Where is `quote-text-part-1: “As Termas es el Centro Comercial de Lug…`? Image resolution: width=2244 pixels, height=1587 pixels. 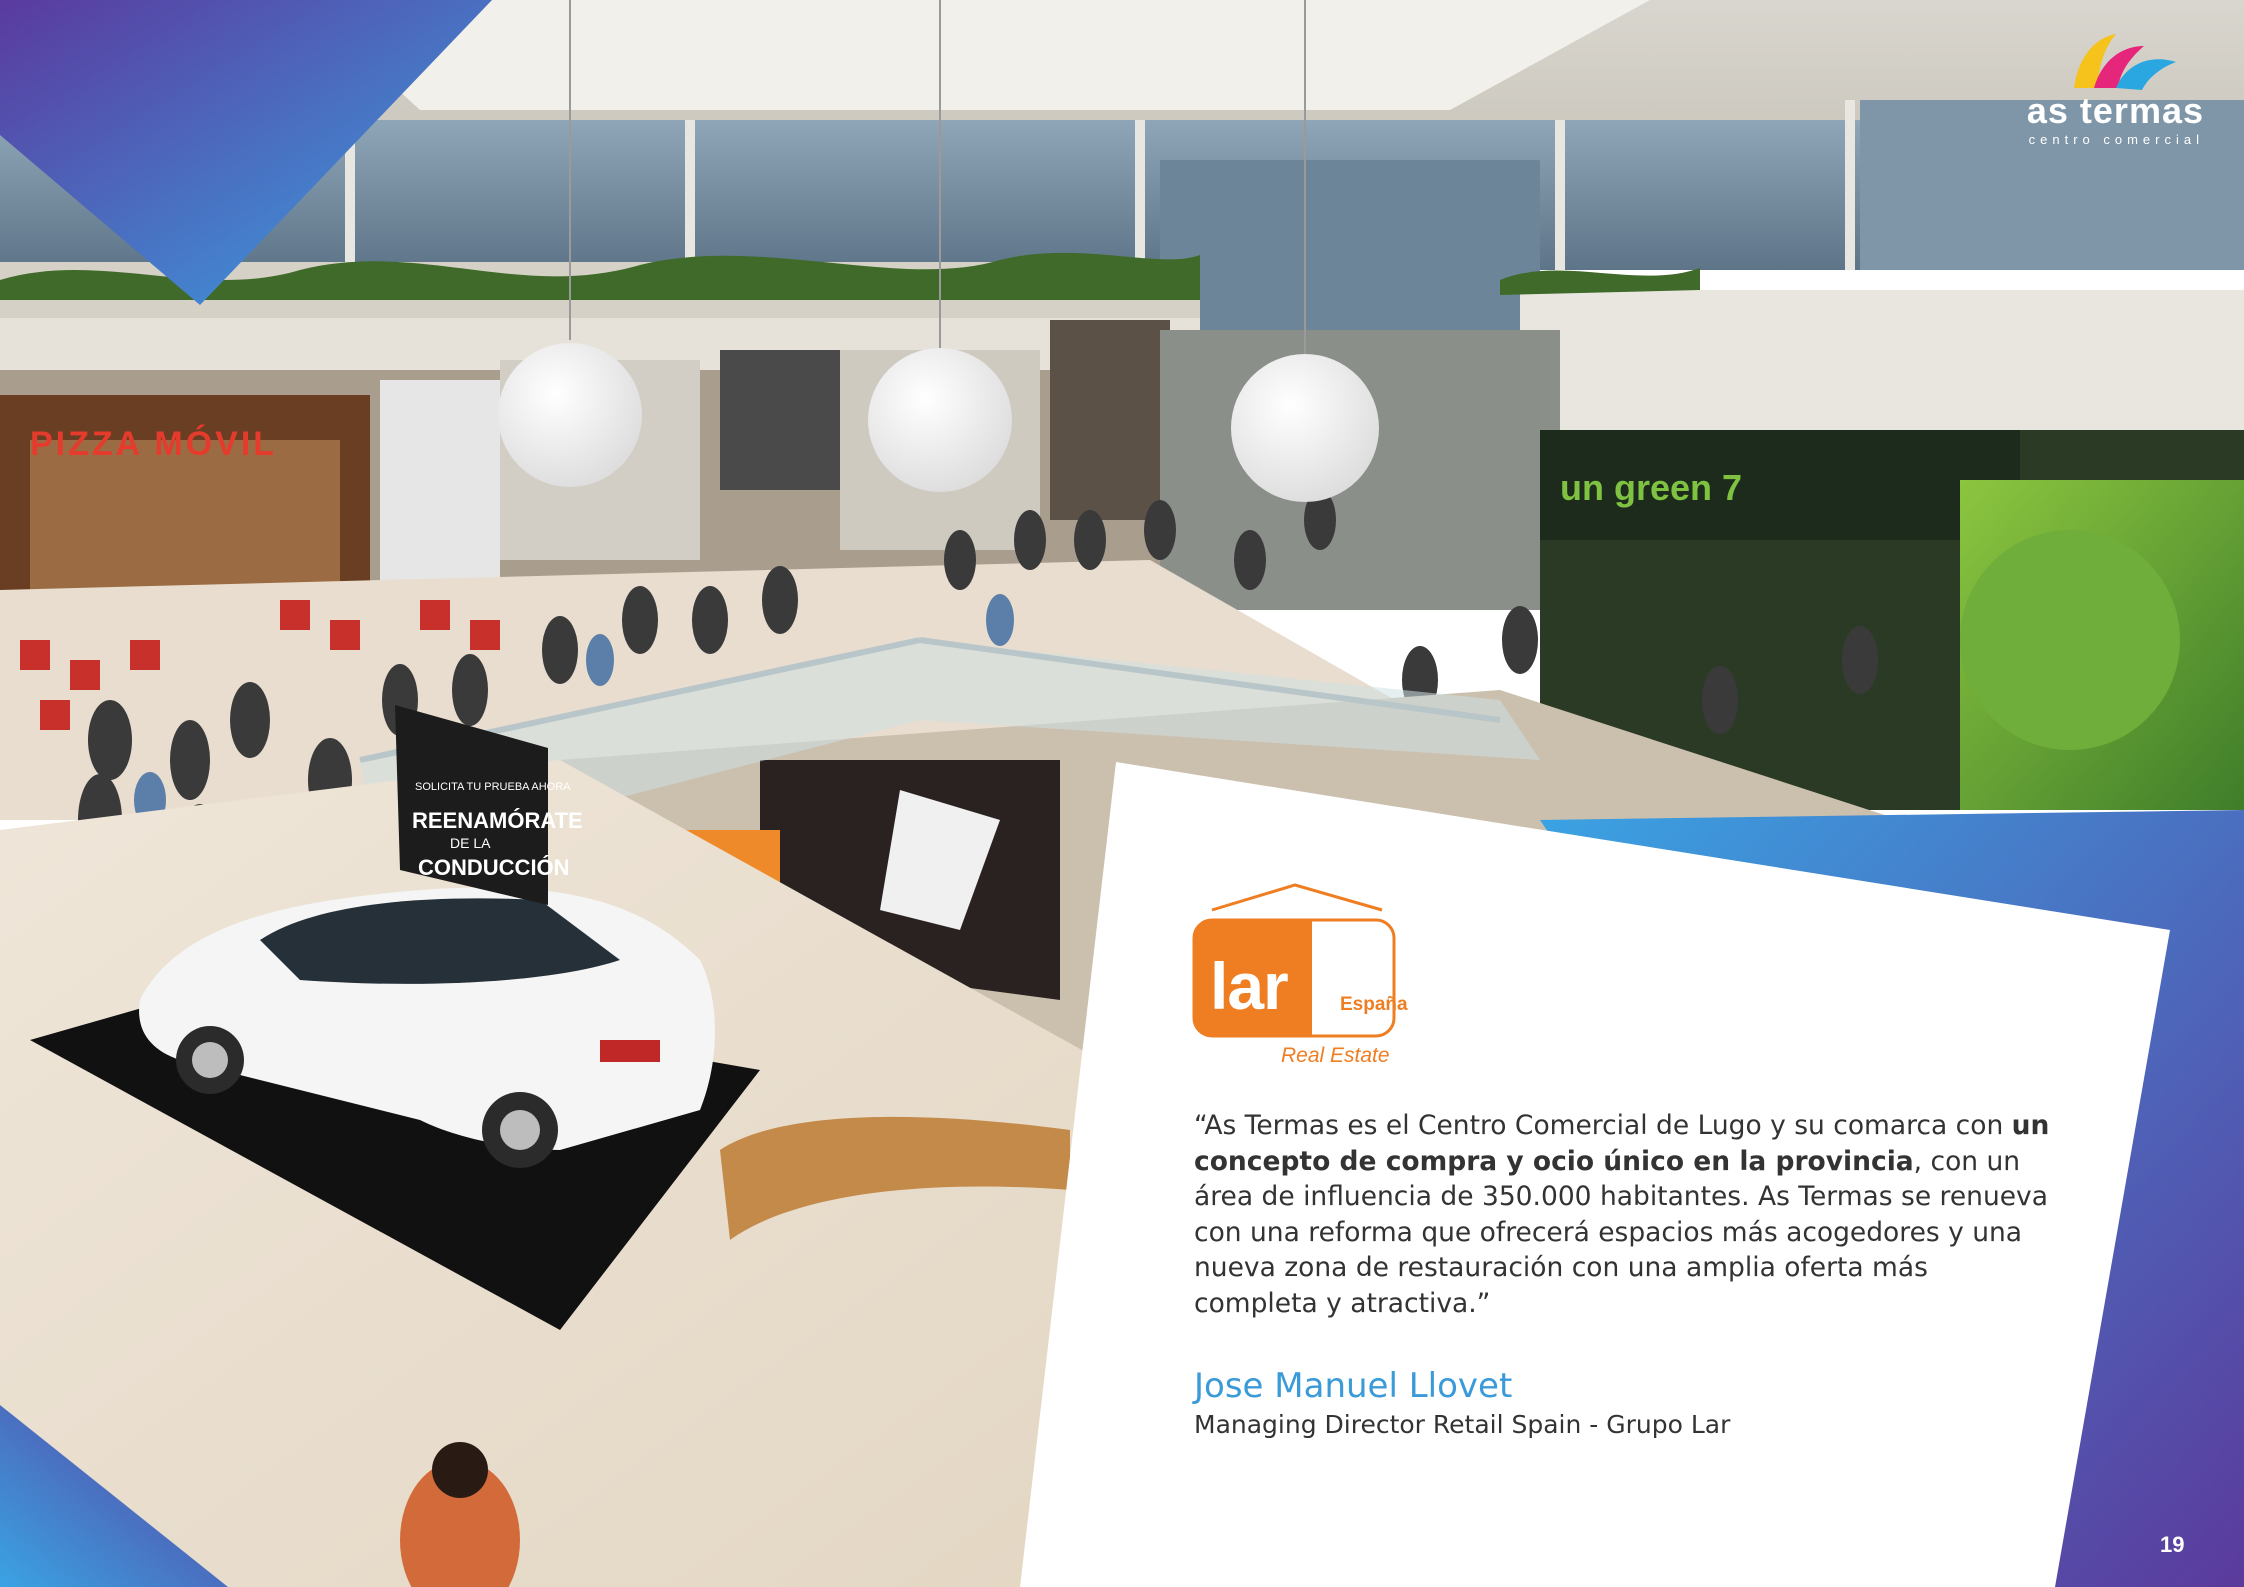
quote-text-part-1: “As Termas es el Centro Comercial de Lug… is located at coordinates (1603, 1125).